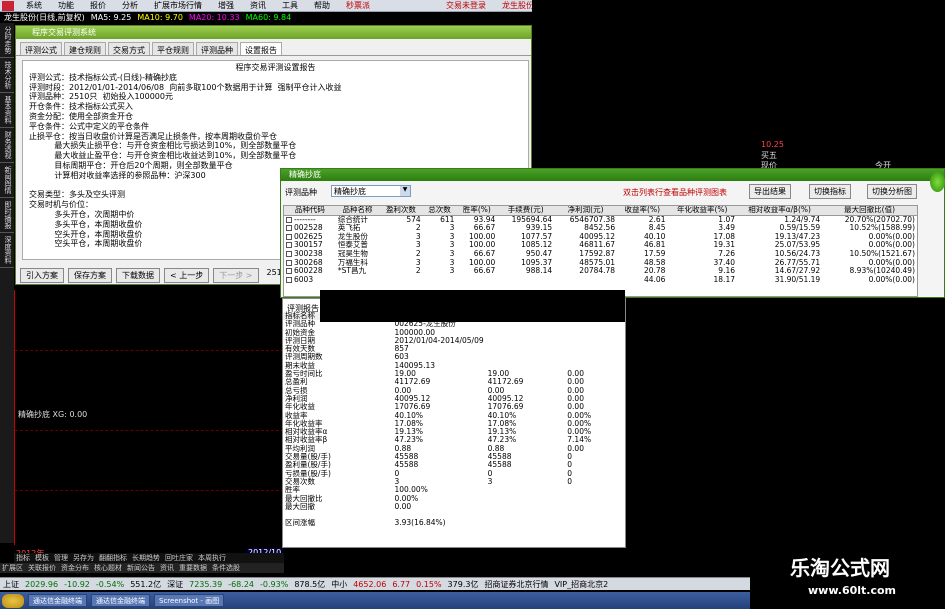 Image resolution: width=945 pixels, height=609 pixels. Describe the element at coordinates (358, 5) in the screenshot. I see `menu-second-ticket: 秒票派` at that location.